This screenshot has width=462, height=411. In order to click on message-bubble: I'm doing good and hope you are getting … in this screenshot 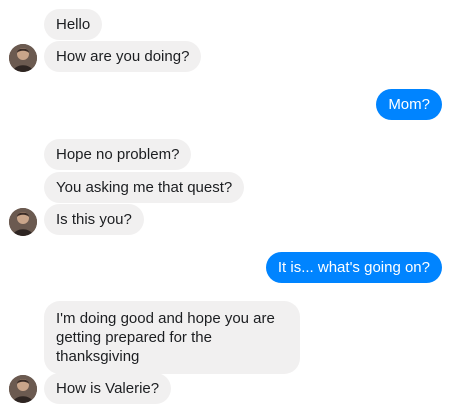, I will do `click(172, 337)`.